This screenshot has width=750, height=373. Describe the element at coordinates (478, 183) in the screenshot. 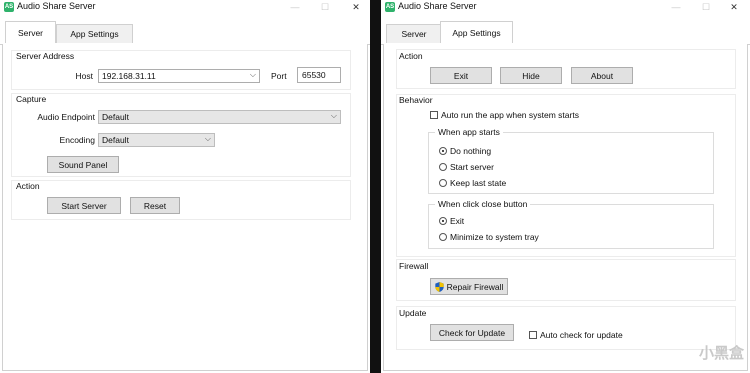

I see `keep-last-state-label: Keep last state` at that location.